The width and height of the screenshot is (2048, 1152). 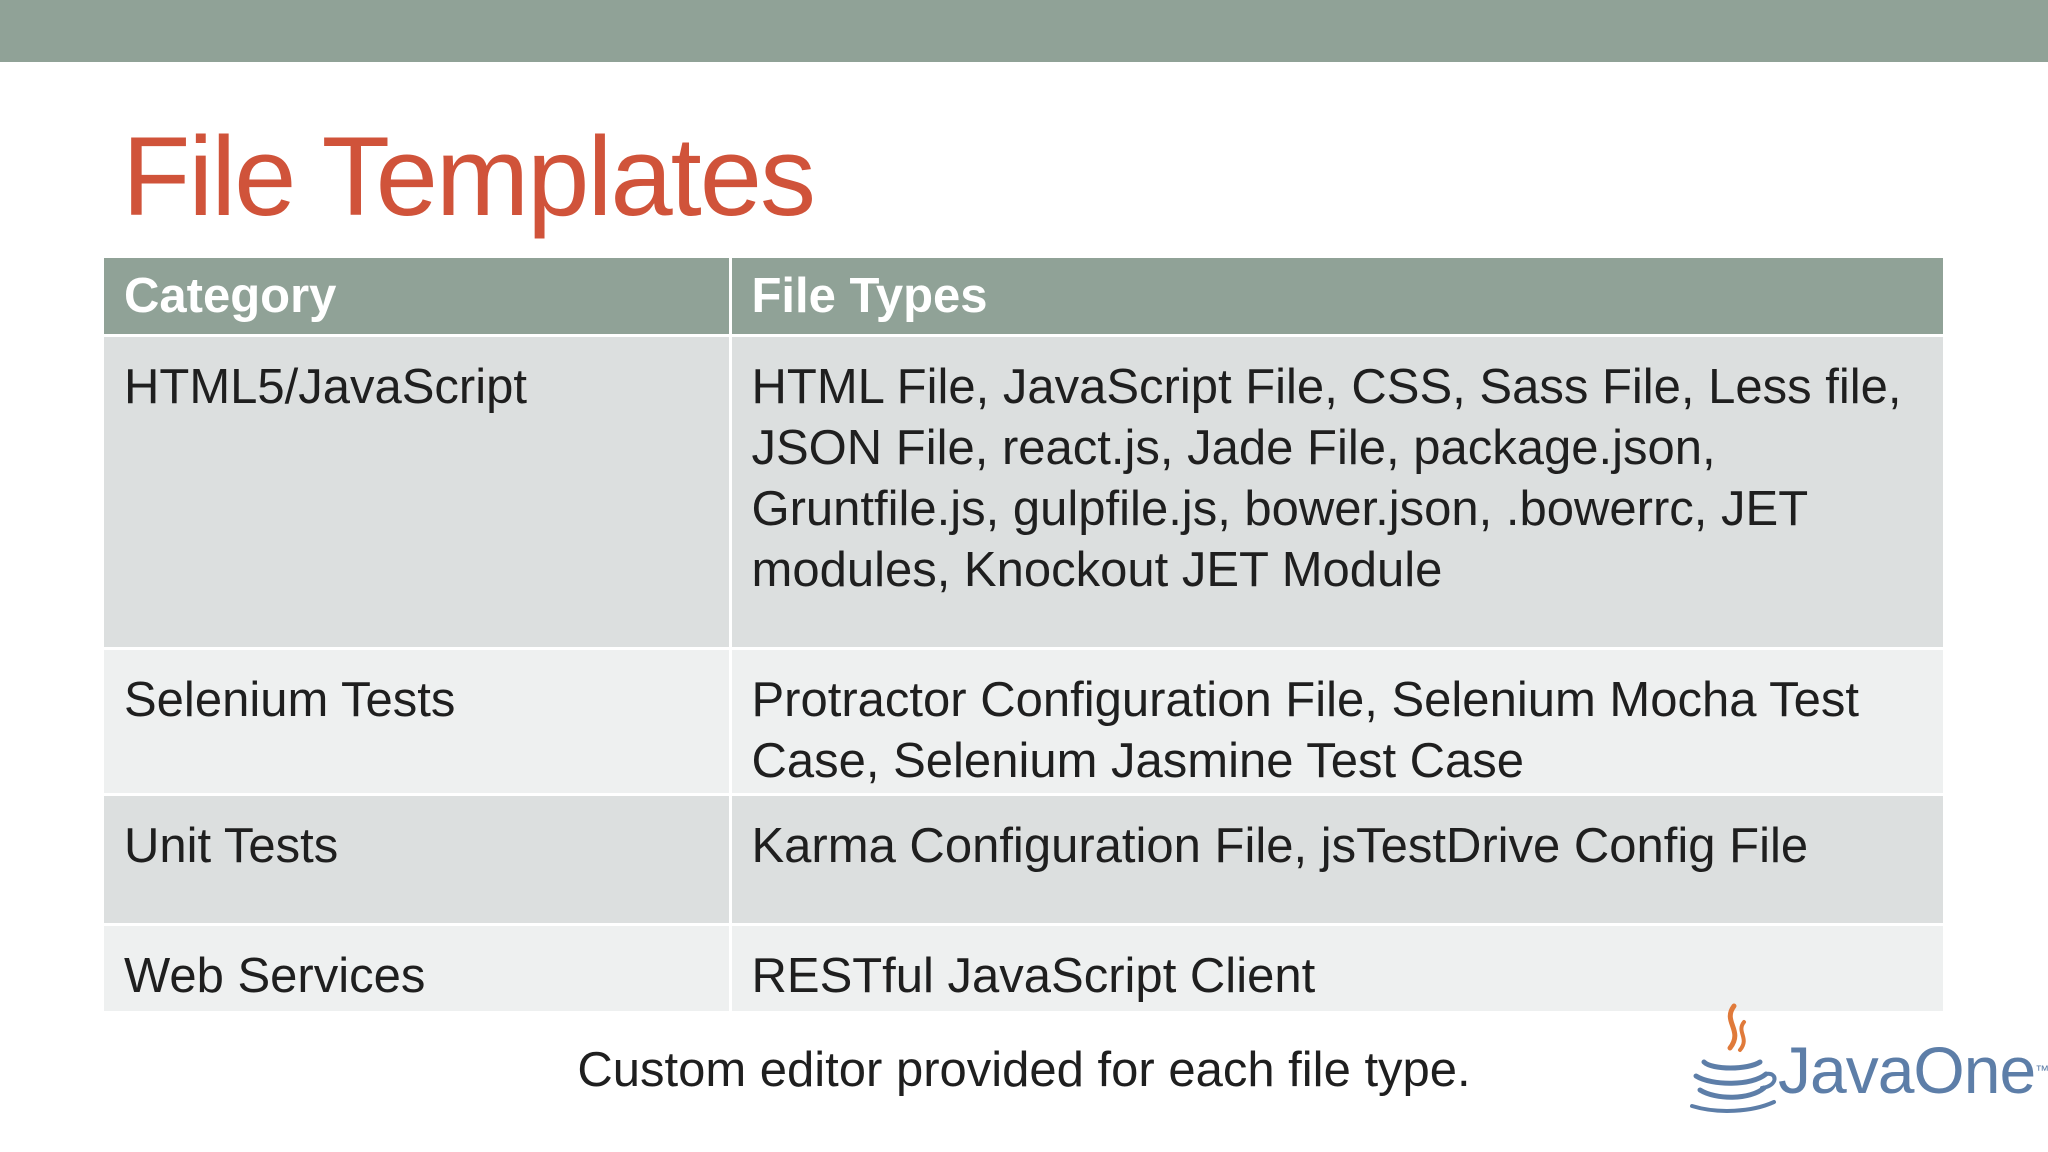 I want to click on top-bar, so click(x=1024, y=31).